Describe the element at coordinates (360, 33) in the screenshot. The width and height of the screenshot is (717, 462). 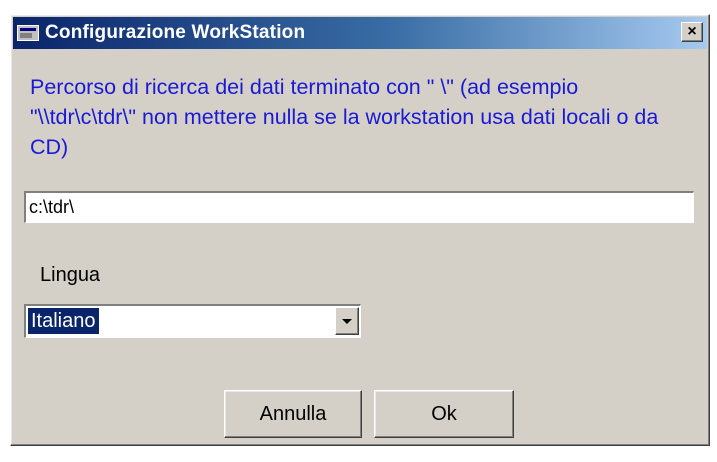
I see `title-bar: Configurazione WorkStation ×` at that location.